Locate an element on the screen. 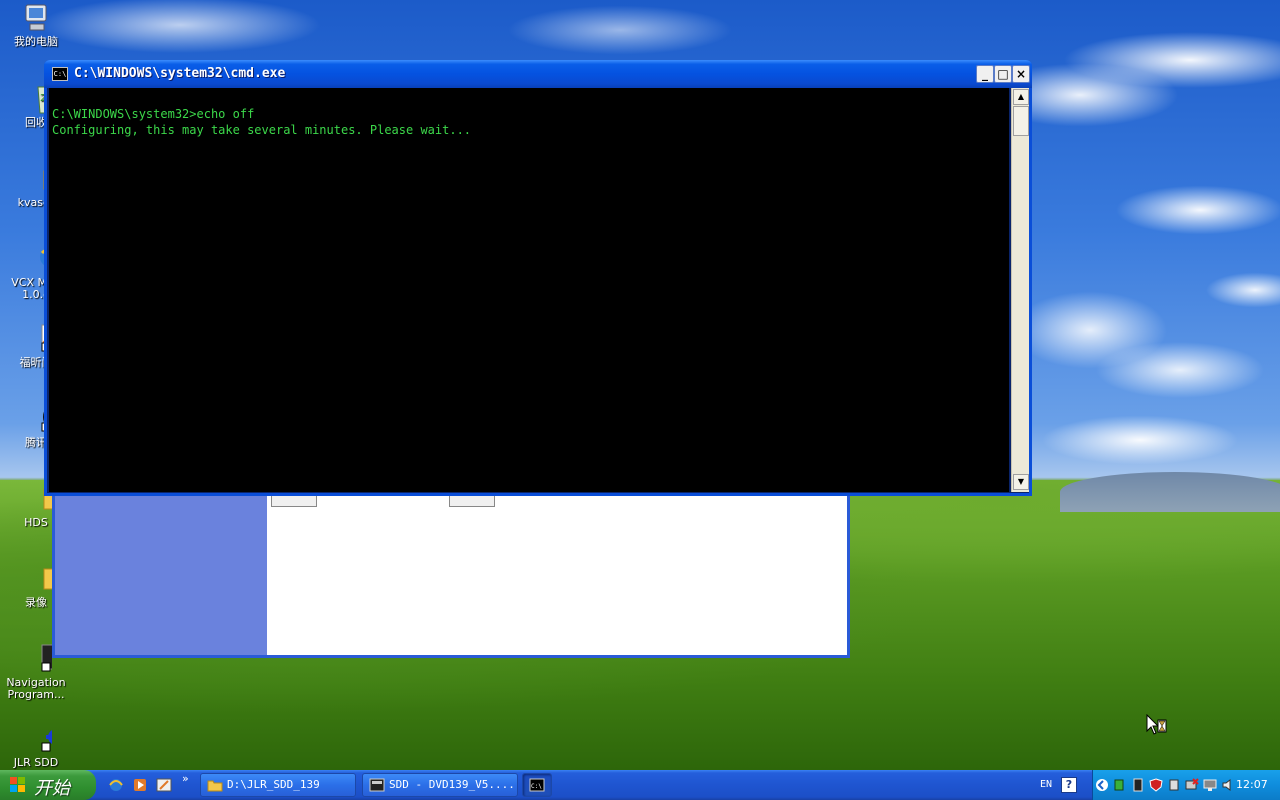  usb-icon is located at coordinates (1174, 785).